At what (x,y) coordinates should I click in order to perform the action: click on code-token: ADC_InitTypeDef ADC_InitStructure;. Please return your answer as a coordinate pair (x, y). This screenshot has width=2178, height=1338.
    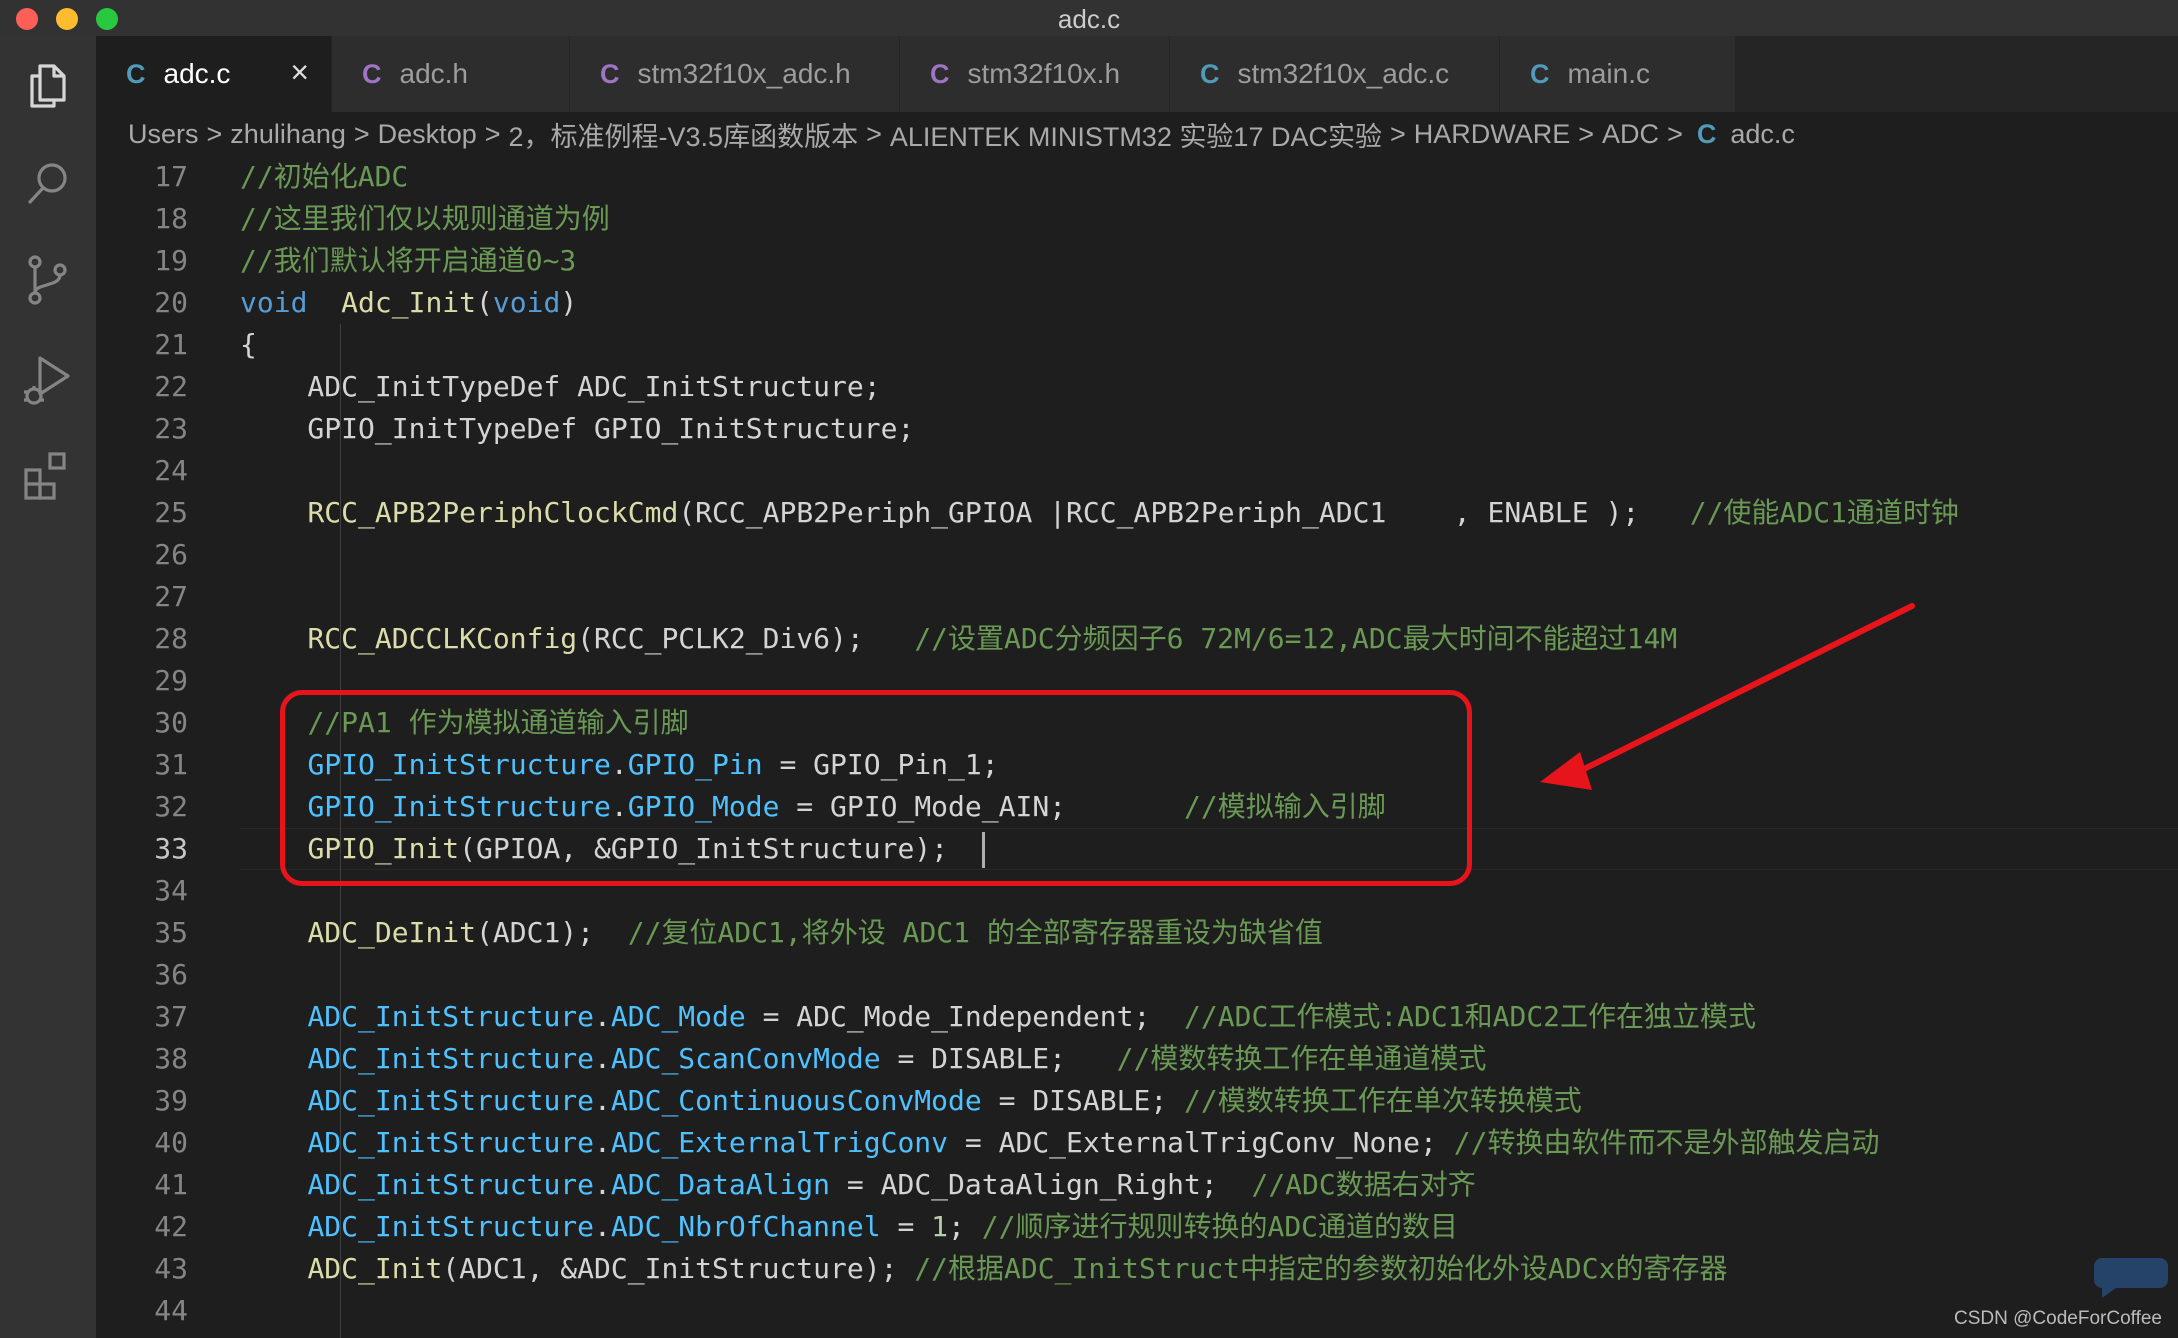
    Looking at the image, I should click on (560, 386).